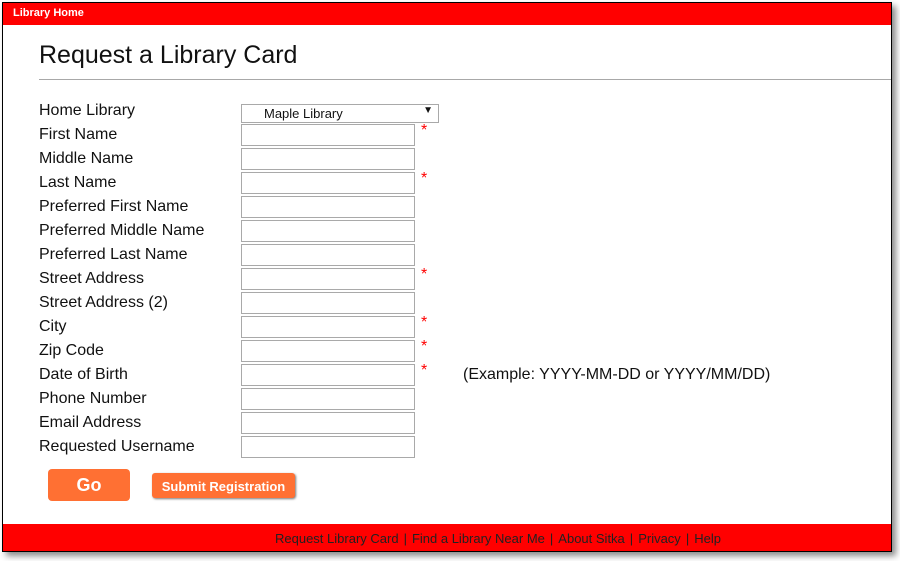  Describe the element at coordinates (707, 538) in the screenshot. I see `footer-link-help: Help` at that location.